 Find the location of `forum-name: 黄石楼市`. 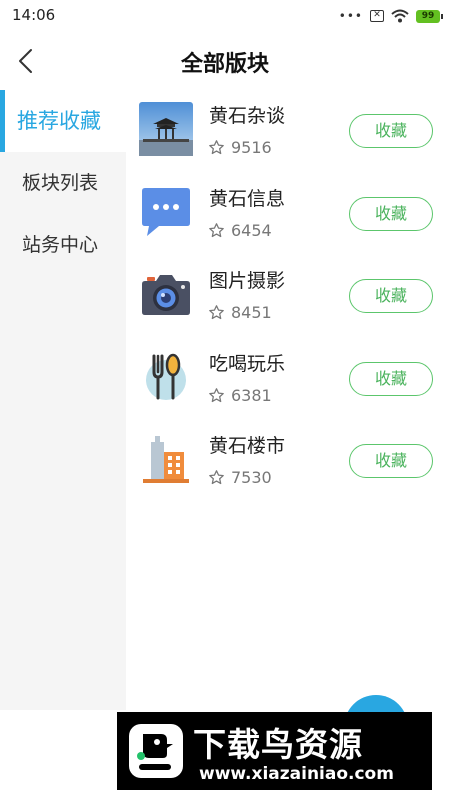

forum-name: 黄石楼市 is located at coordinates (247, 446).